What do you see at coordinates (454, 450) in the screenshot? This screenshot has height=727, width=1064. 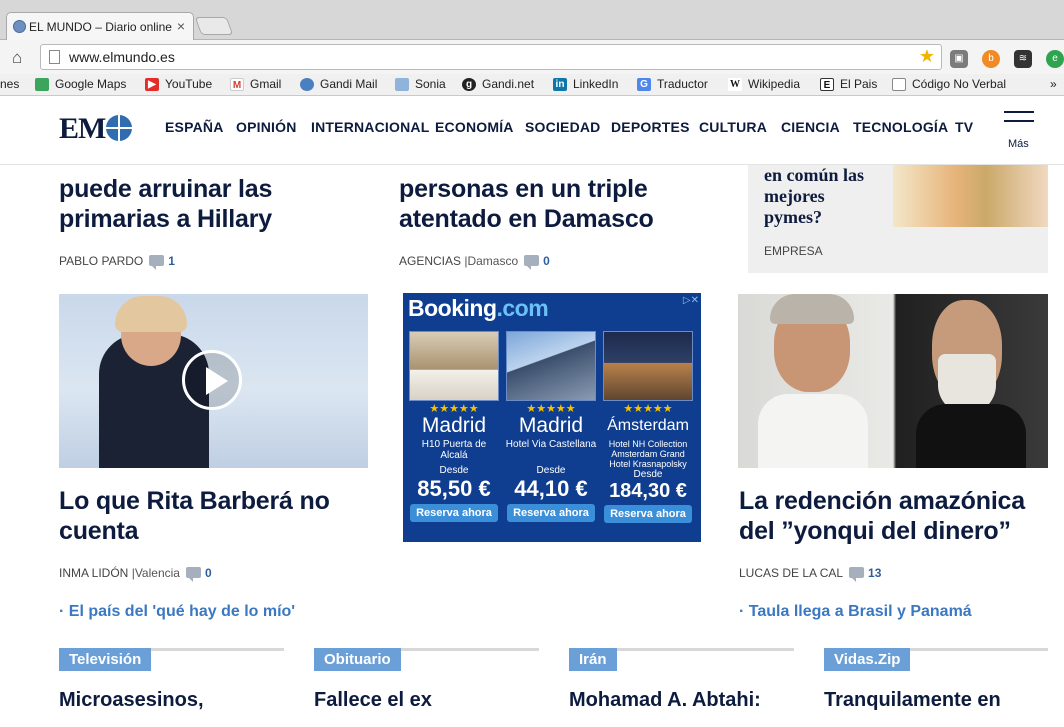 I see `hotel-name: H10 Puerta de Alcalá` at bounding box center [454, 450].